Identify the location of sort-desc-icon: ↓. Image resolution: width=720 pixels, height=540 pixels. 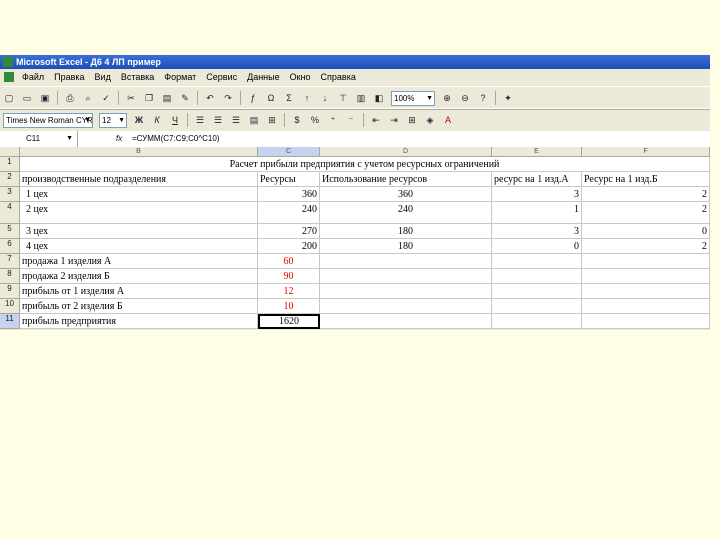
(325, 98).